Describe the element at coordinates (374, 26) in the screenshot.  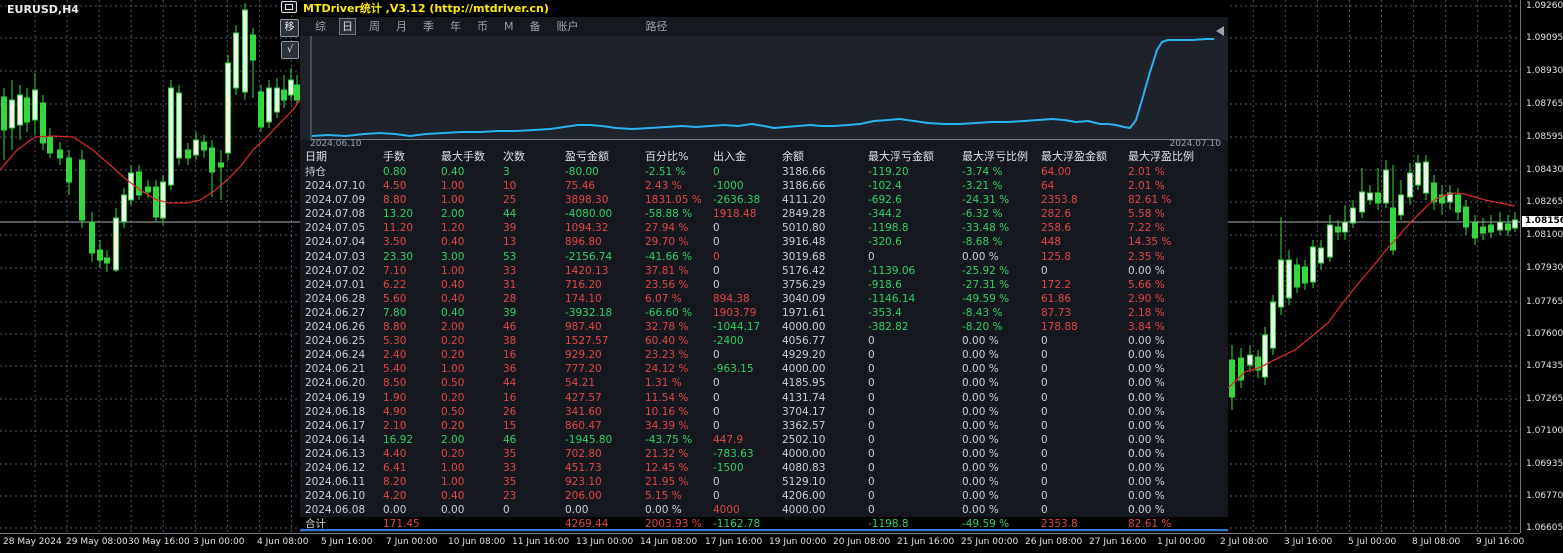
I see `menu-item-zhou: 周` at that location.